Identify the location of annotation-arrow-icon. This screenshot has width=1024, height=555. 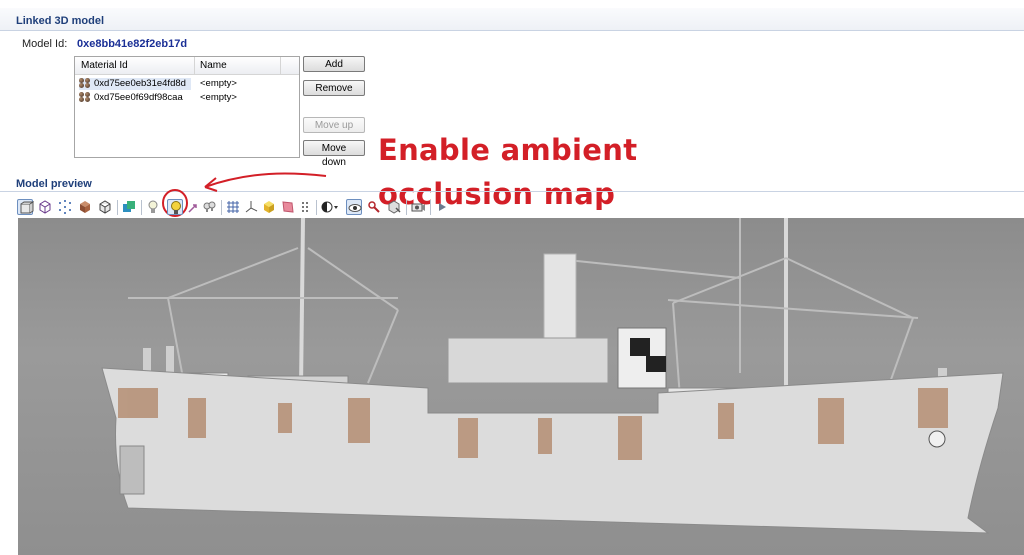
(265, 180).